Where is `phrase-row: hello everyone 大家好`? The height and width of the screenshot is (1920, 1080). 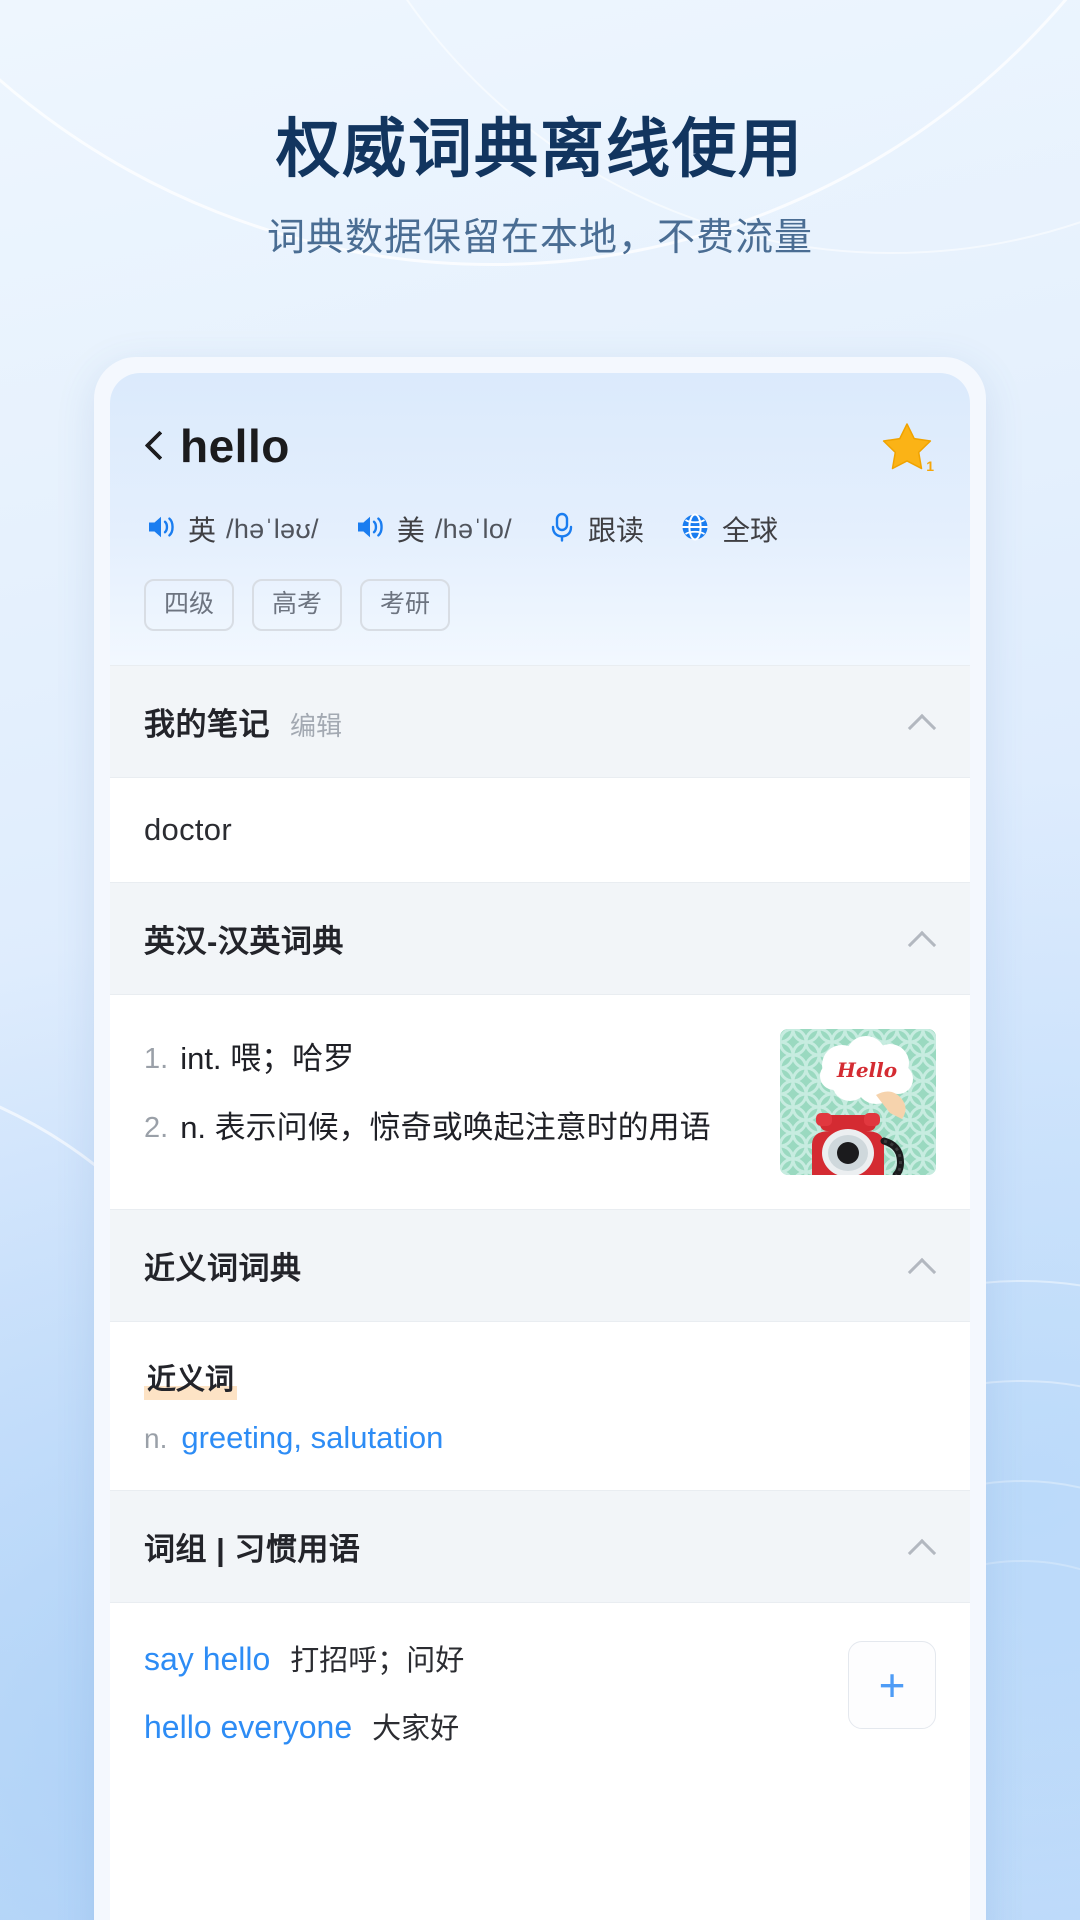
phrase-row: hello everyone 大家好 is located at coordinates (496, 1726).